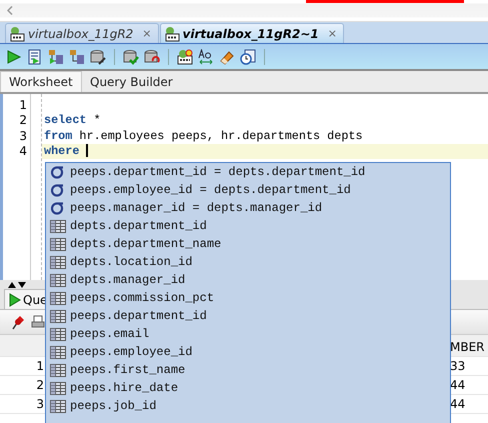 The image size is (488, 423). Describe the element at coordinates (467, 347) in the screenshot. I see `column-header: MBER` at that location.